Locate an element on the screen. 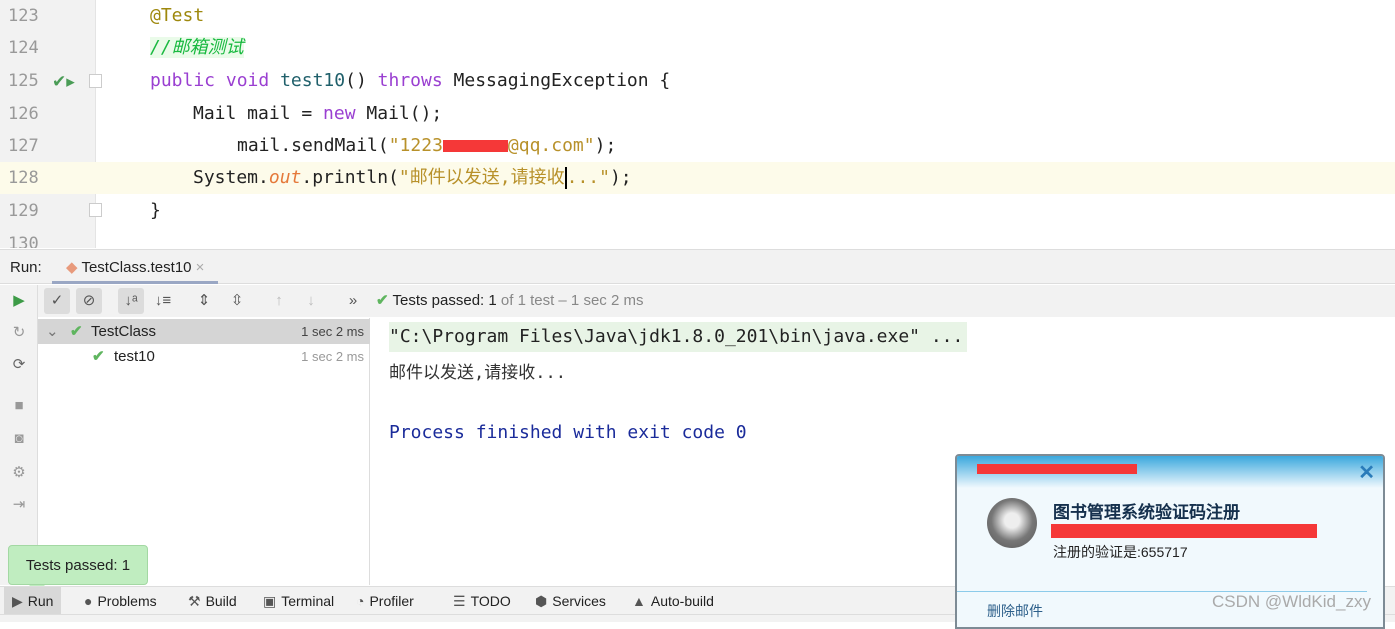 This screenshot has width=1395, height=629. notification-header is located at coordinates (1170, 472).